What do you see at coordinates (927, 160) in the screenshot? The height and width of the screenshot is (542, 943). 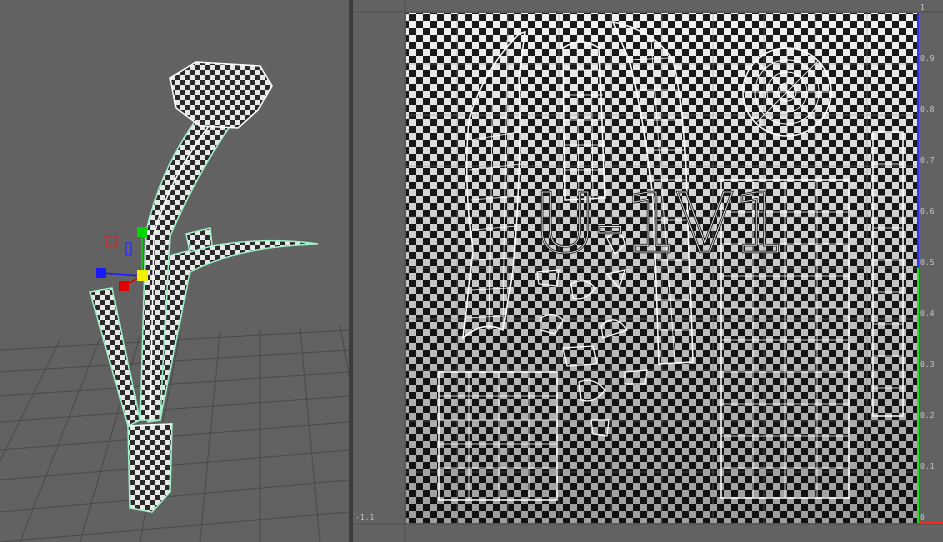 I see `v-tick-0-7: 0.7` at bounding box center [927, 160].